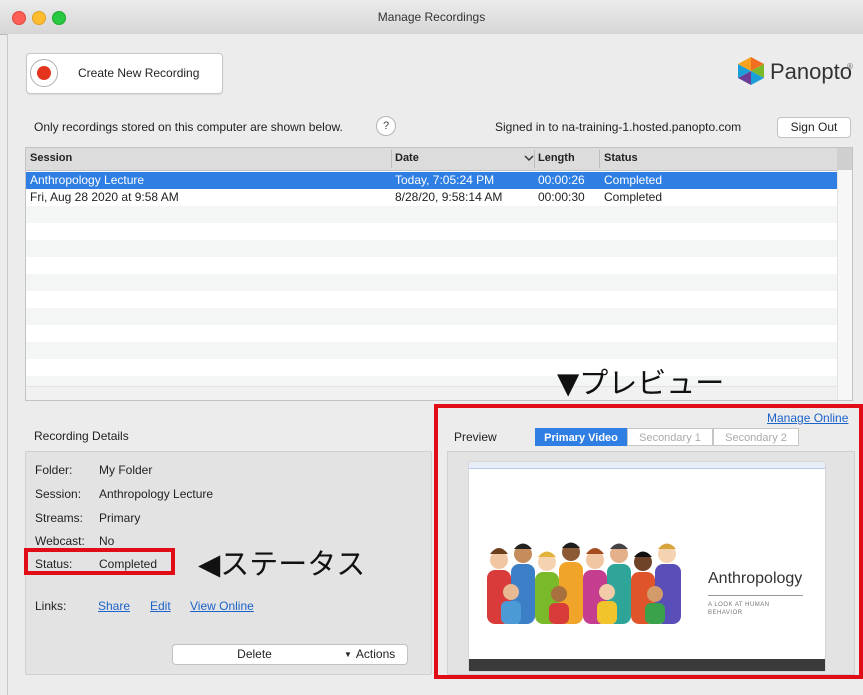  I want to click on column-header-status: Status, so click(621, 158).